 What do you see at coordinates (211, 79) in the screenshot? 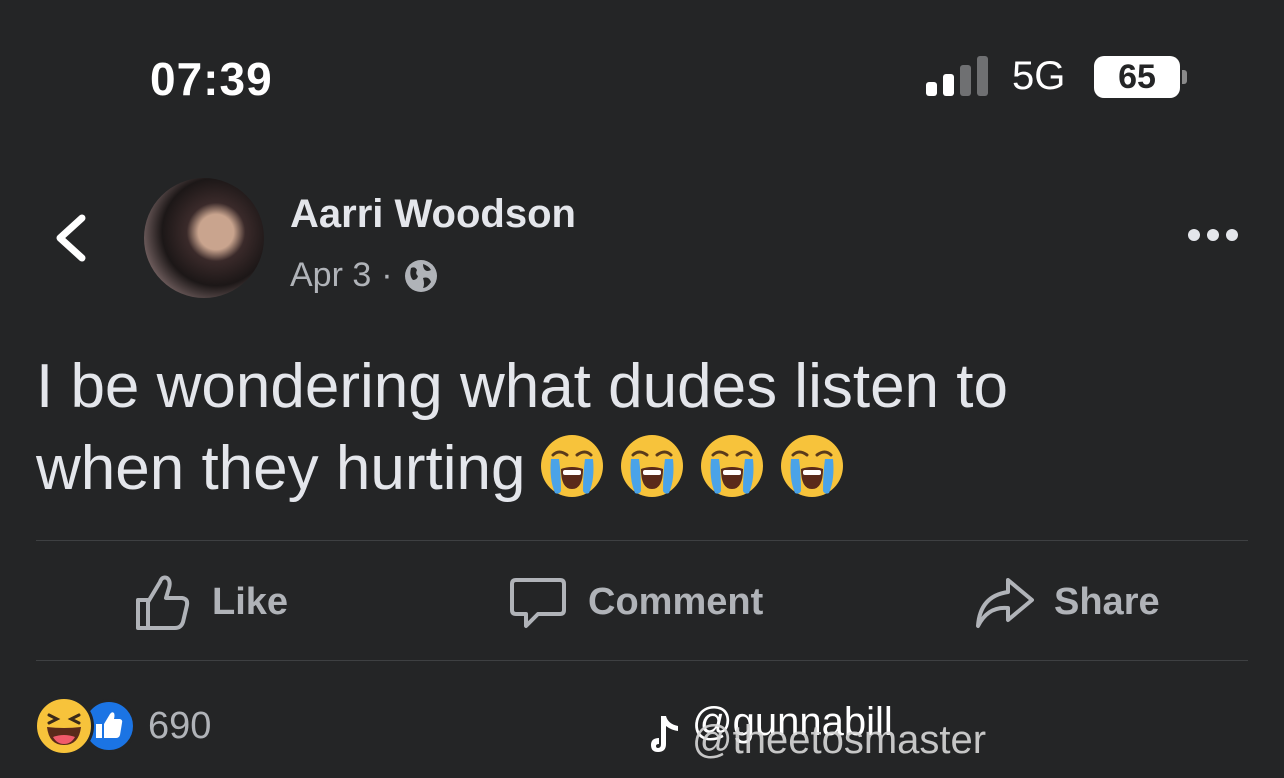
I see `status-time: 07:39` at bounding box center [211, 79].